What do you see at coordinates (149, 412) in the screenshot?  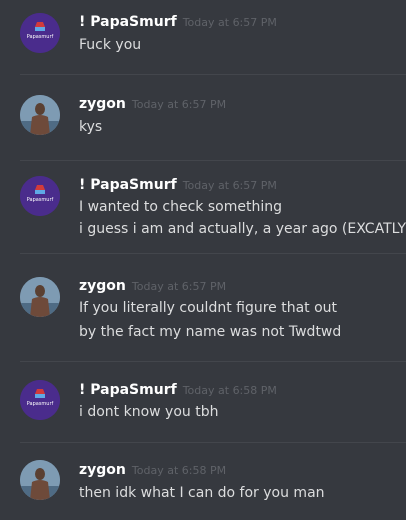 I see `message-text: i dont know you tbh` at bounding box center [149, 412].